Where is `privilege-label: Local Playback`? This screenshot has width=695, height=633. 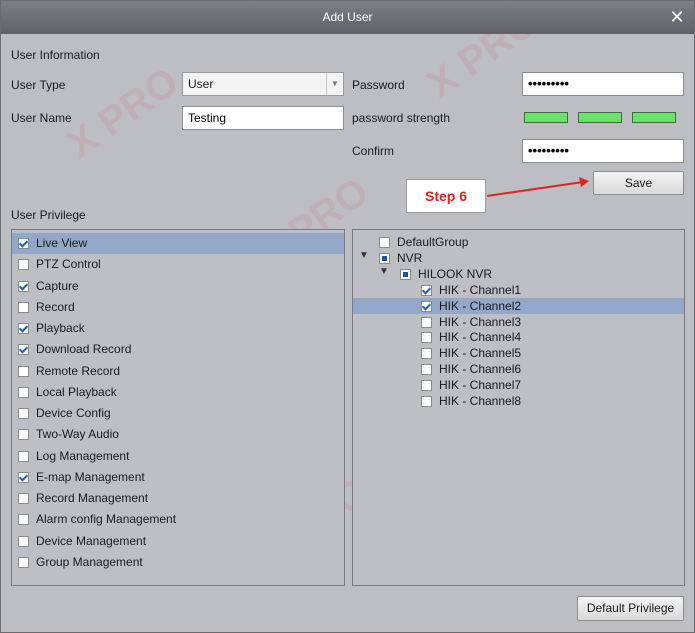
privilege-label: Local Playback is located at coordinates (76, 391).